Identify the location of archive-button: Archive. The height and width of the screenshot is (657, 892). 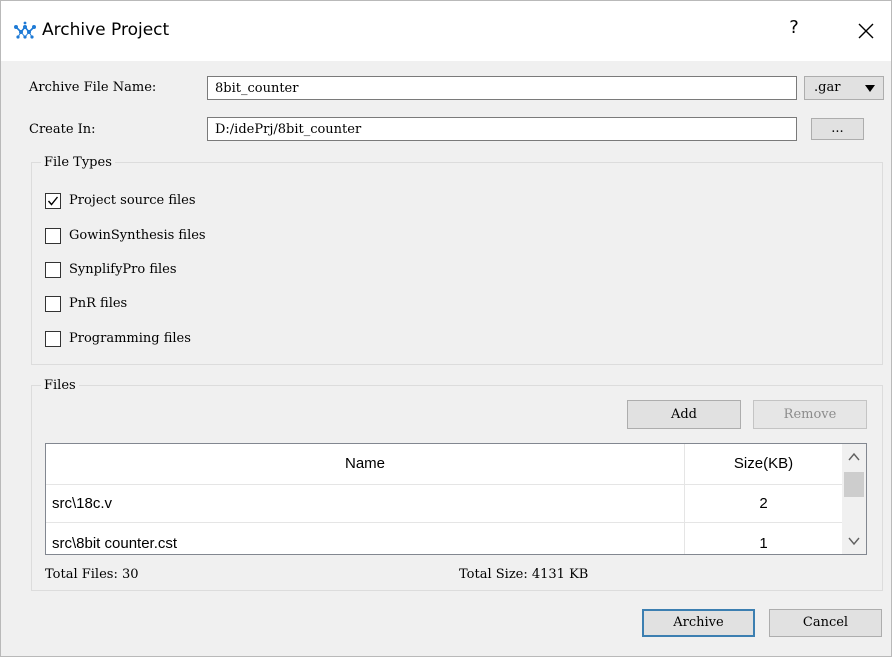
(698, 623).